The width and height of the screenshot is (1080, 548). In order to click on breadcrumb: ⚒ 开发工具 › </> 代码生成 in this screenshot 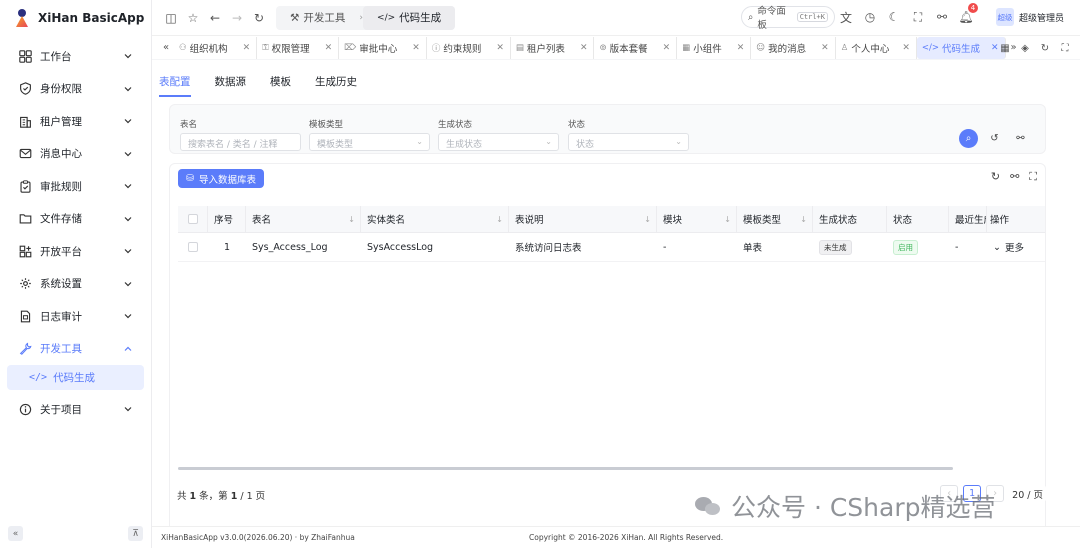, I will do `click(366, 17)`.